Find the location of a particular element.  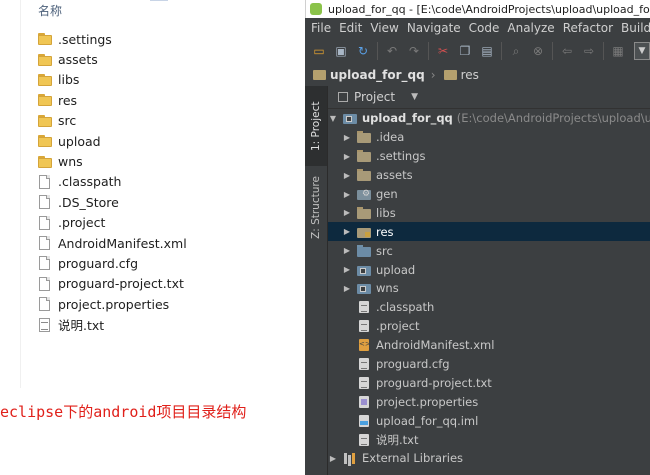

redo-icon: ↷ is located at coordinates (414, 51).